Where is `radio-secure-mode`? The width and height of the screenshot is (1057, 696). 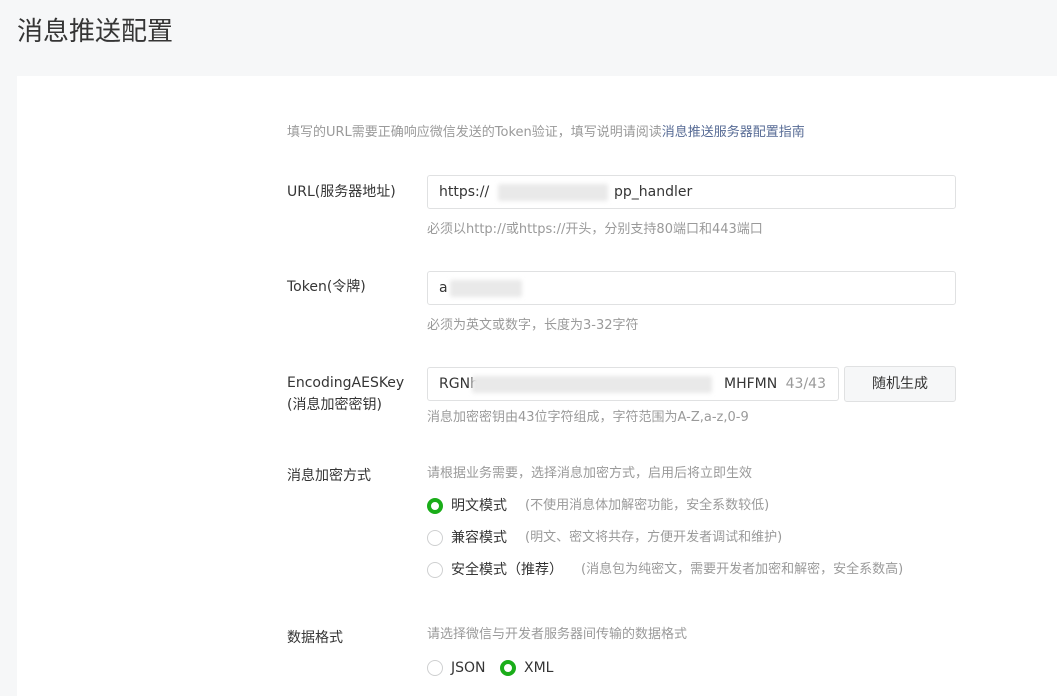
radio-secure-mode is located at coordinates (435, 570).